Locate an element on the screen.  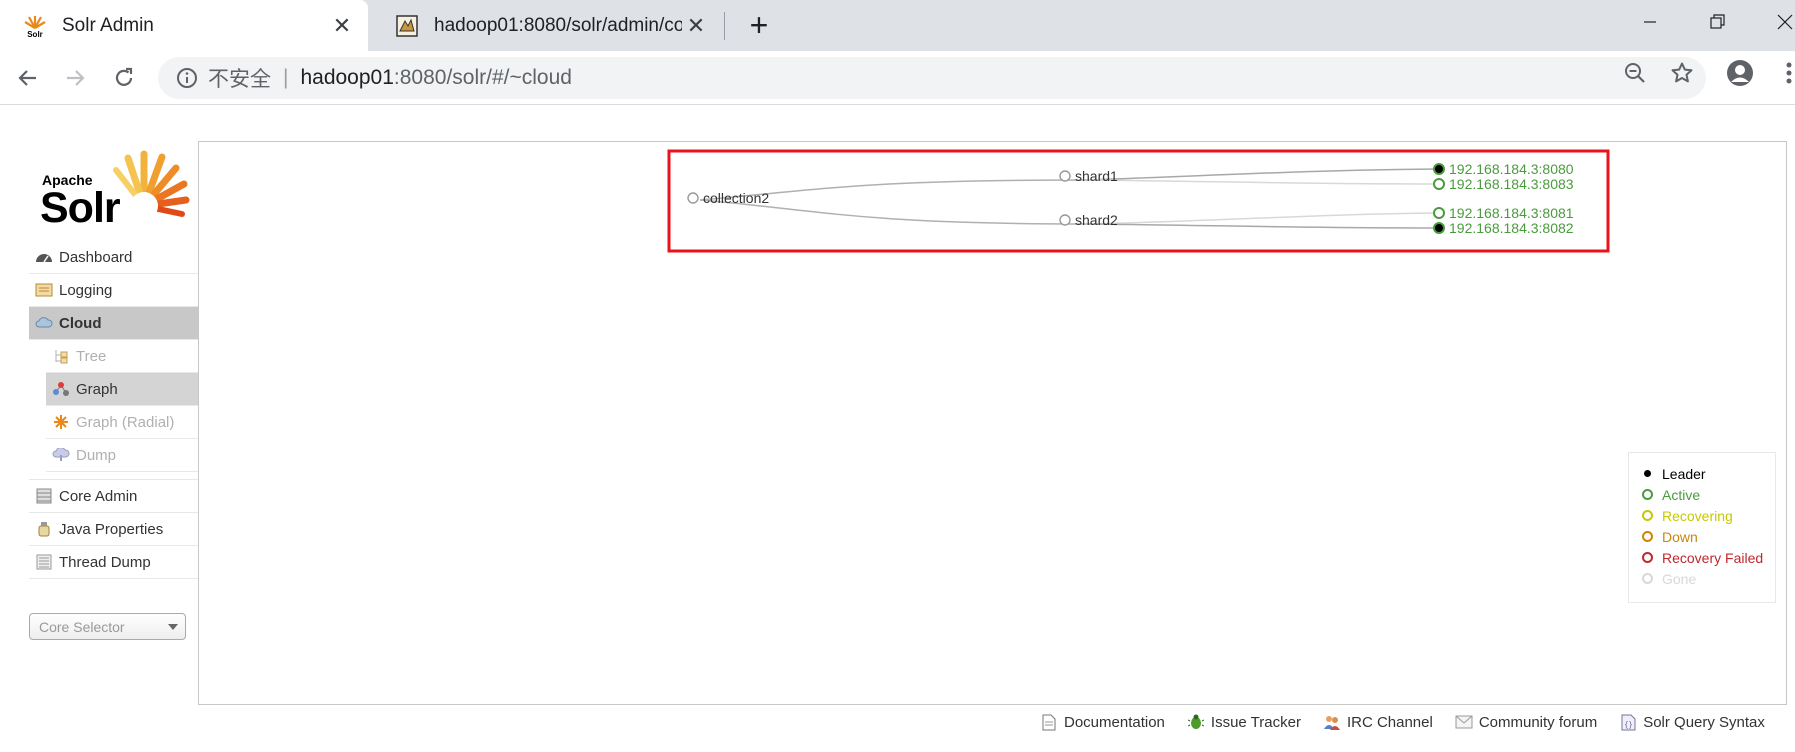
tab-separator is located at coordinates (724, 26).